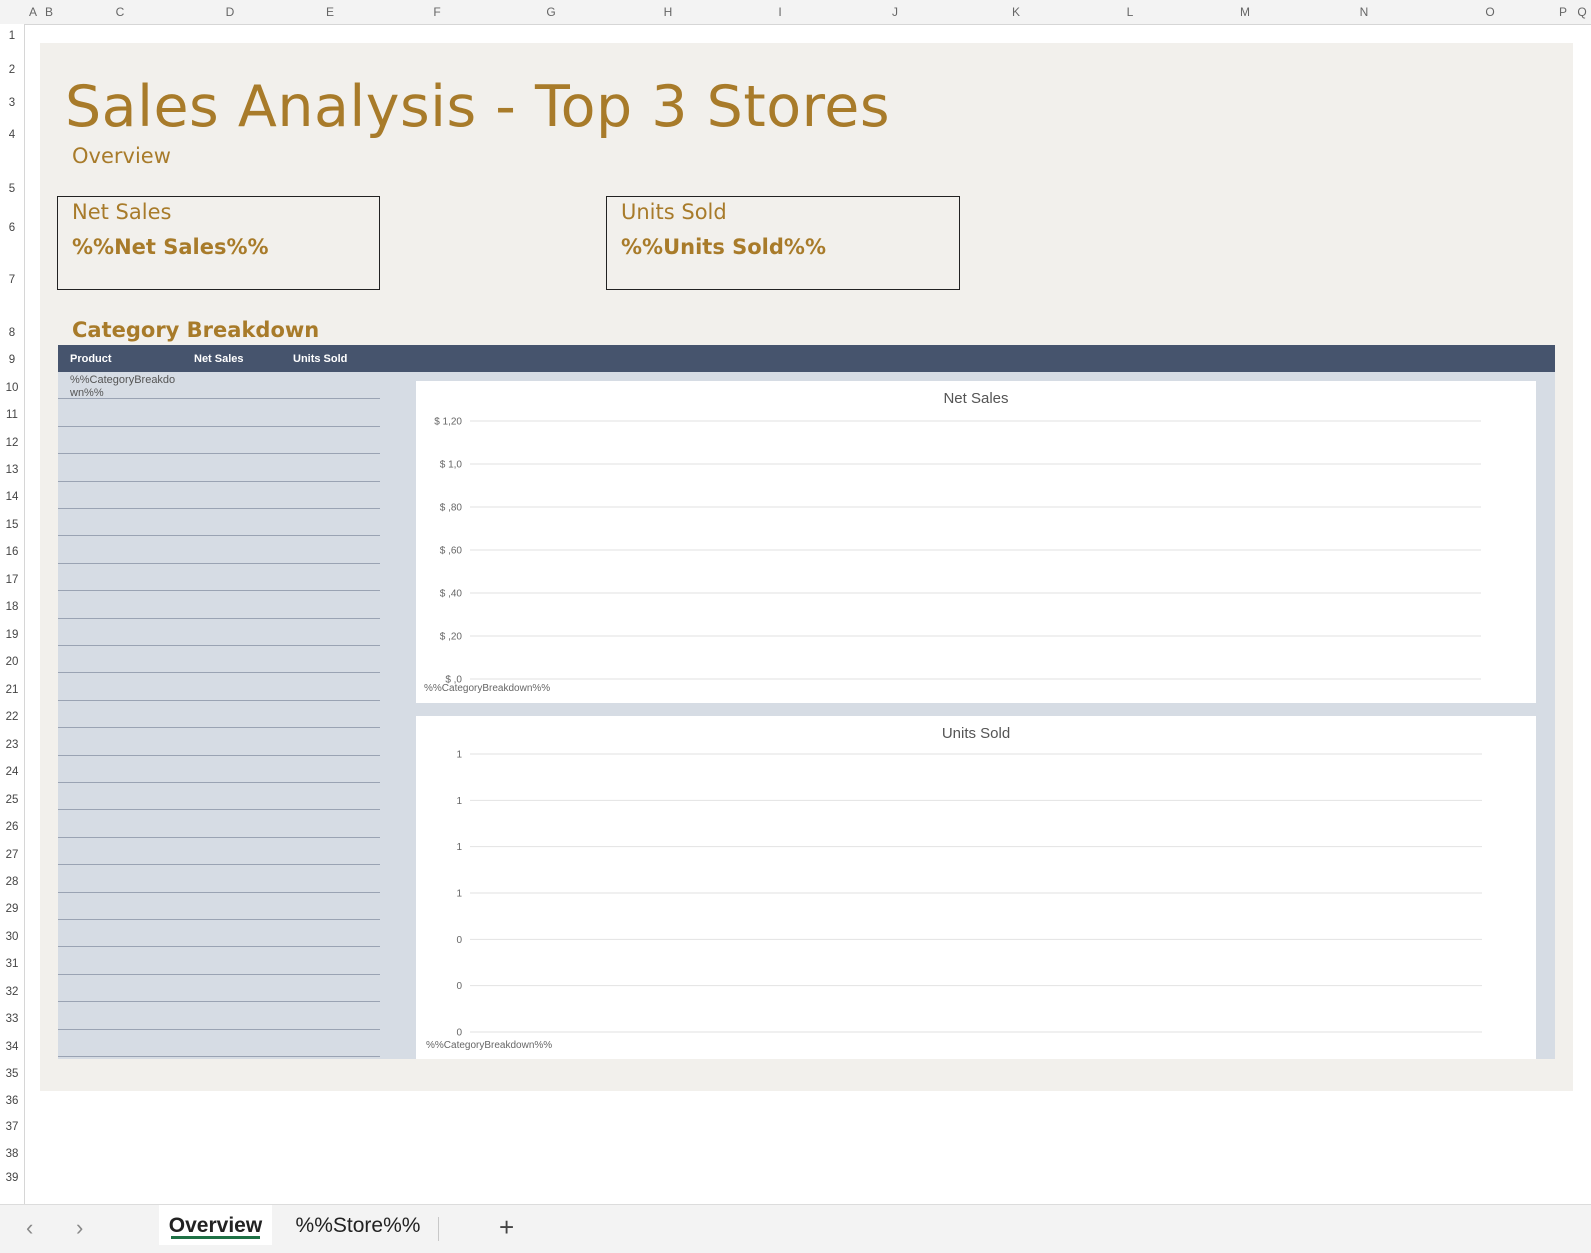  Describe the element at coordinates (12, 103) in the screenshot. I see `row-header-3: 3` at that location.